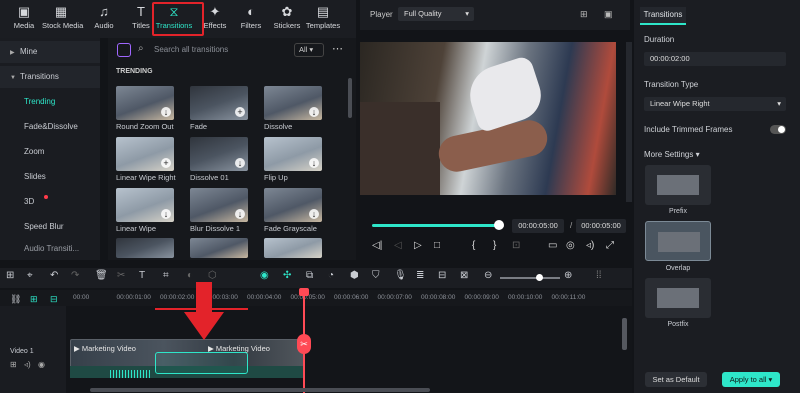 The image size is (800, 393). Describe the element at coordinates (142, 275) in the screenshot. I see `text-icon: T` at that location.